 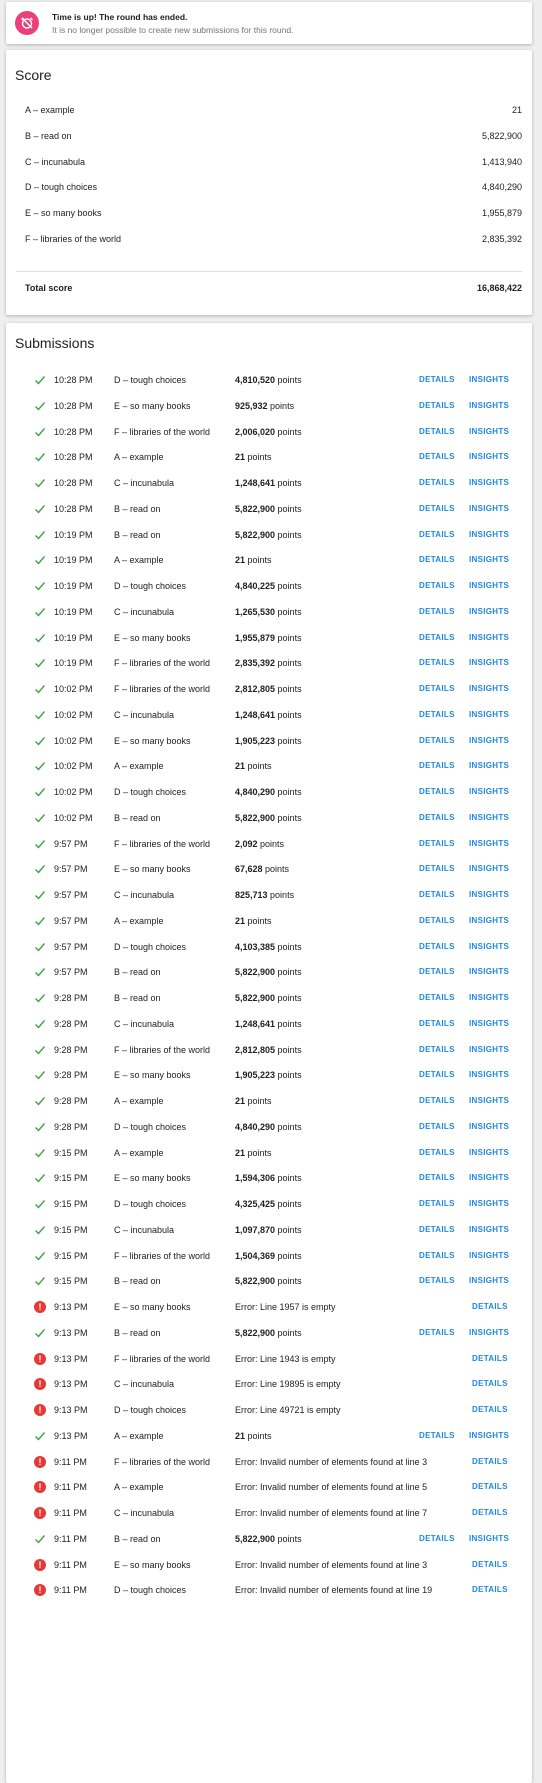 What do you see at coordinates (268, 1281) in the screenshot?
I see `submission-points: 5,822,900 points` at bounding box center [268, 1281].